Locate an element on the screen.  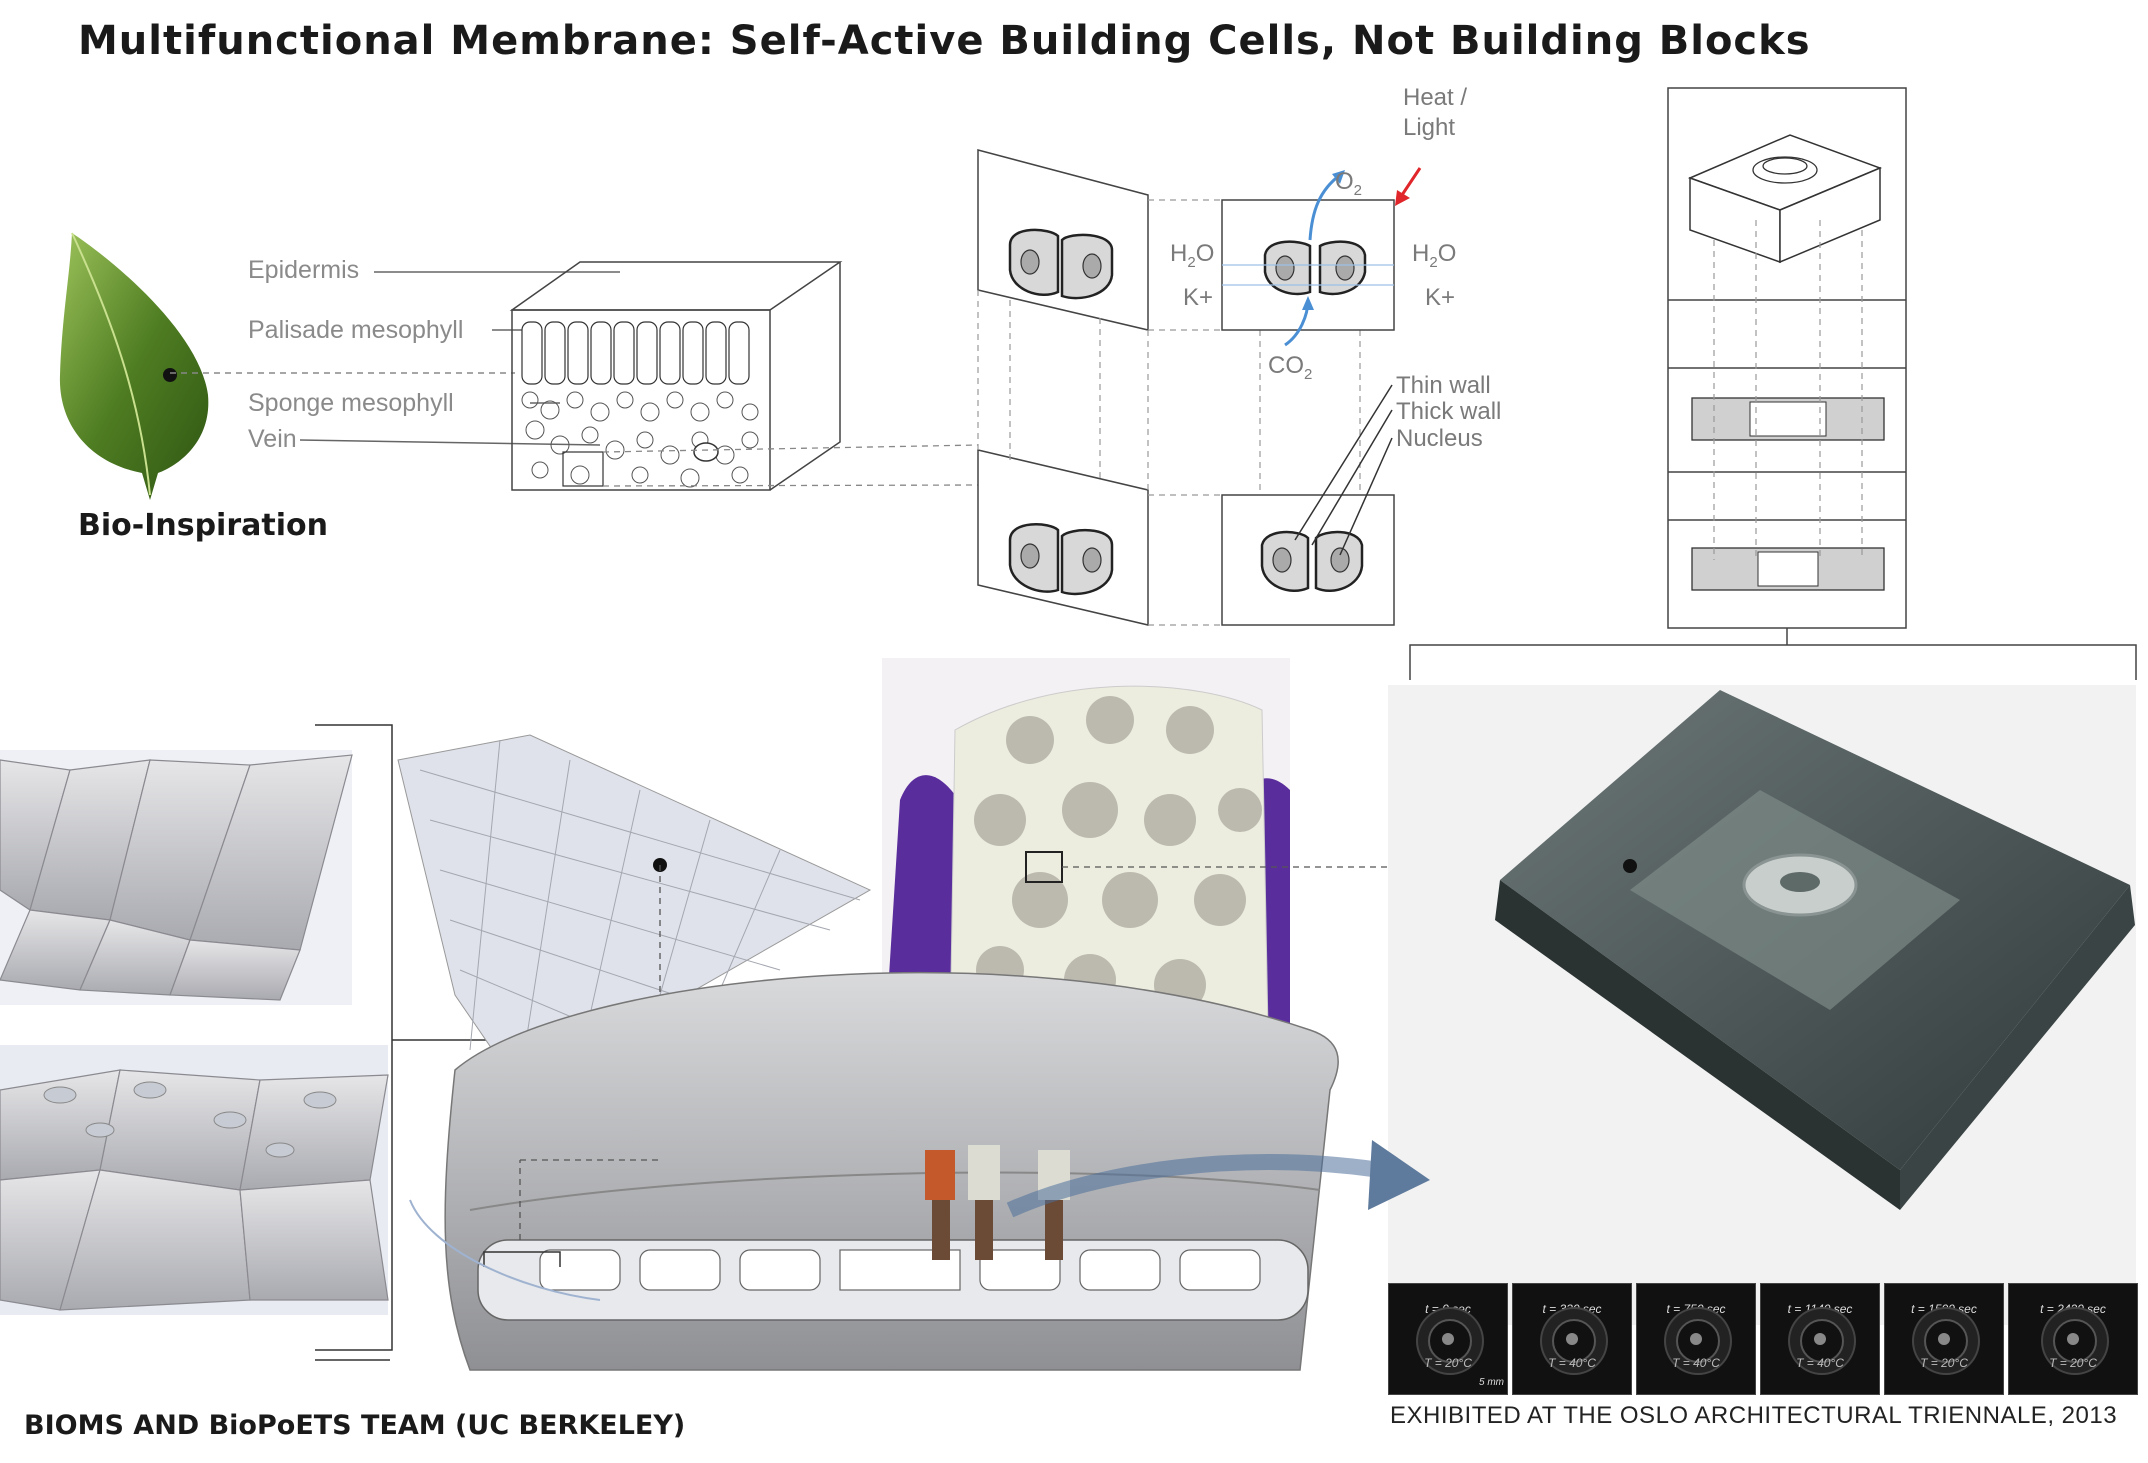
h2o-left-label: H2O is located at coordinates (1192, 255).